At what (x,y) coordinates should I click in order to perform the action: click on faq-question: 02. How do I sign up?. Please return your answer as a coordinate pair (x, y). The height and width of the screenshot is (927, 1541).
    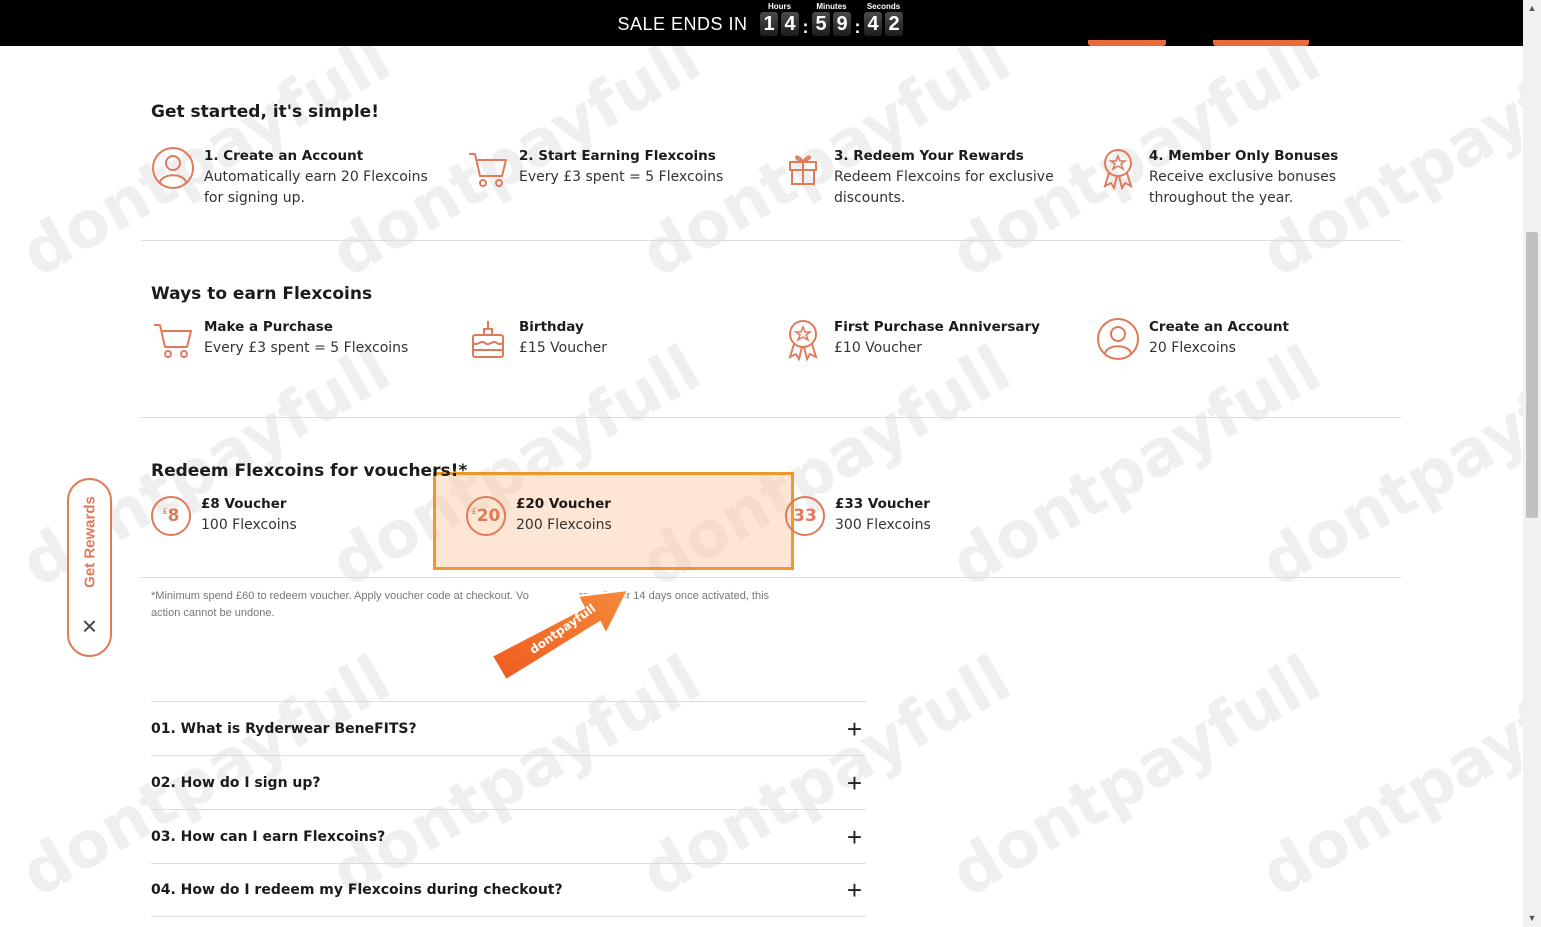
    Looking at the image, I should click on (236, 783).